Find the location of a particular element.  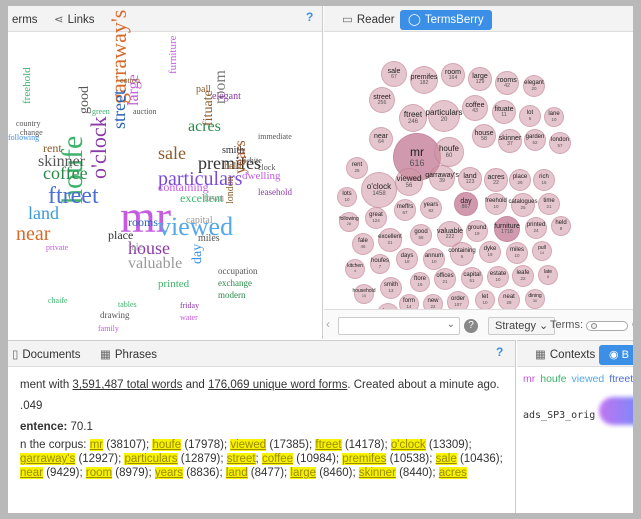

term-bubble: fituate 11 is located at coordinates (504, 112).